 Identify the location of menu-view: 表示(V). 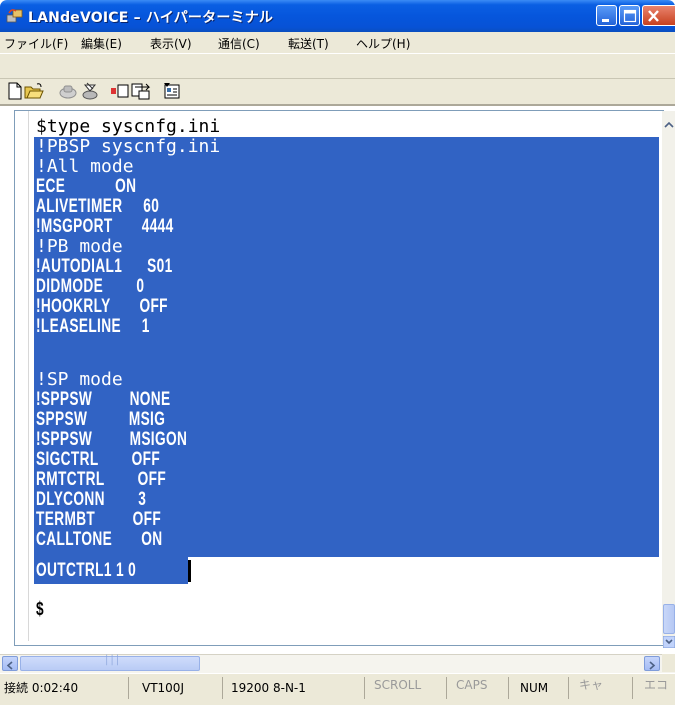
(171, 43).